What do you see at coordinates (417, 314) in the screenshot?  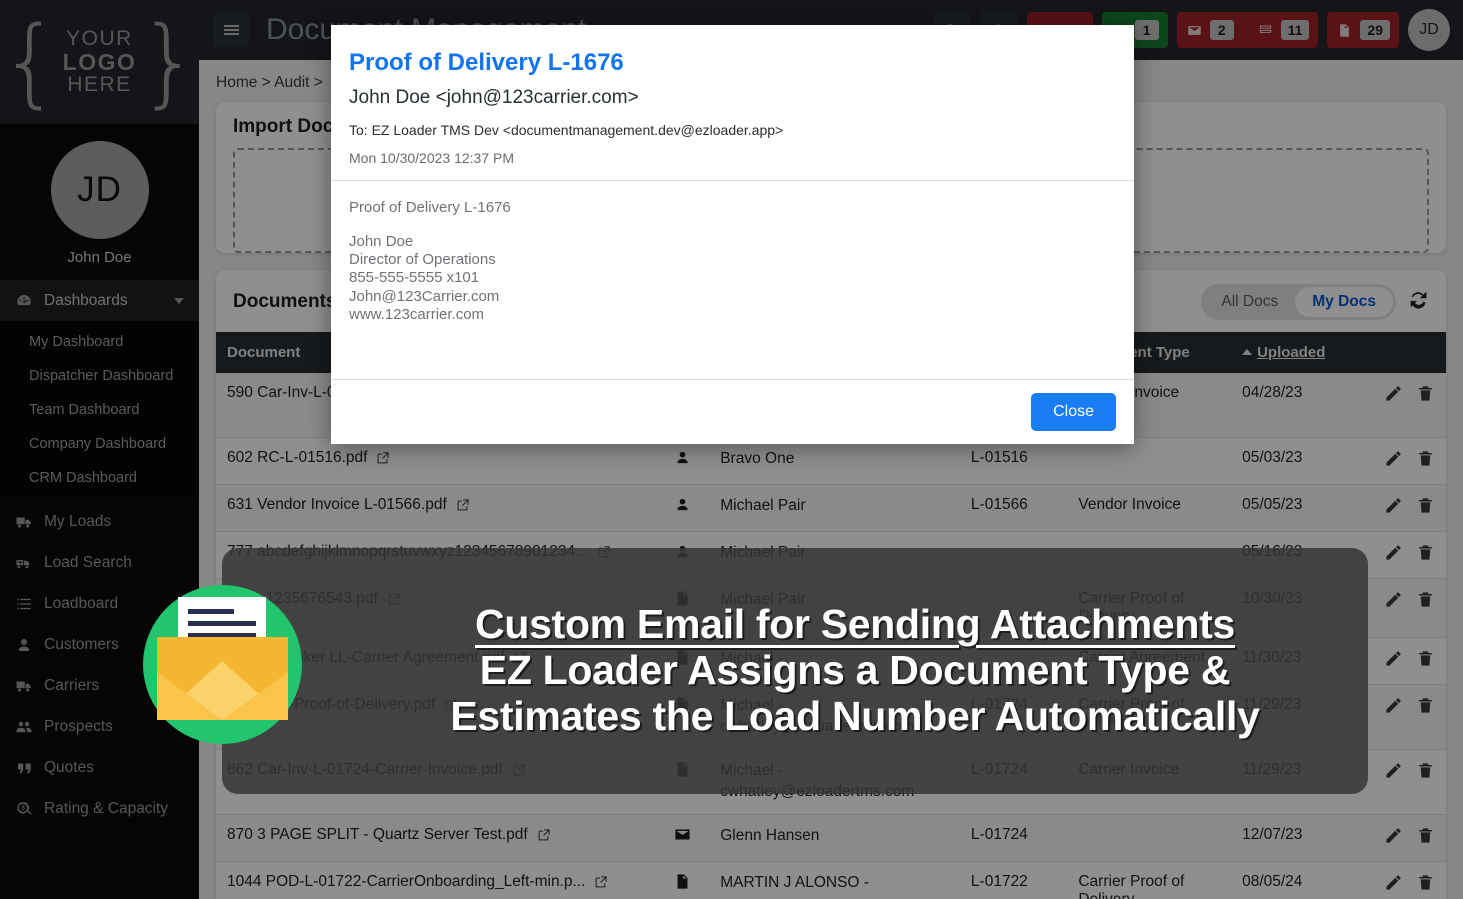 I see `body-line: www.123carrier.com` at bounding box center [417, 314].